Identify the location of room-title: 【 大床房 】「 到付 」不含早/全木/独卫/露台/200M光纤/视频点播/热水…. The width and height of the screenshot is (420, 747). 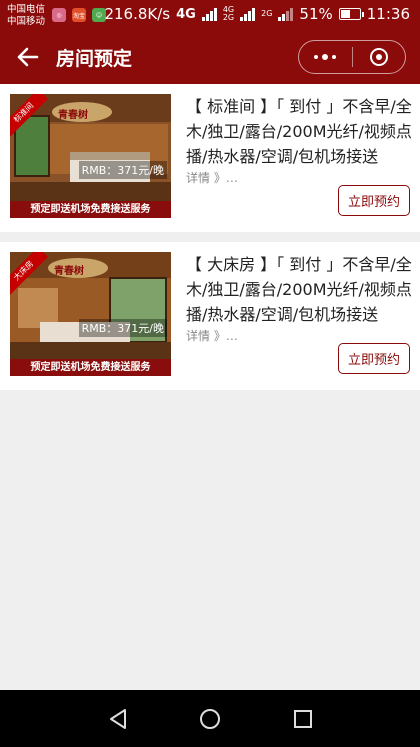
(299, 289).